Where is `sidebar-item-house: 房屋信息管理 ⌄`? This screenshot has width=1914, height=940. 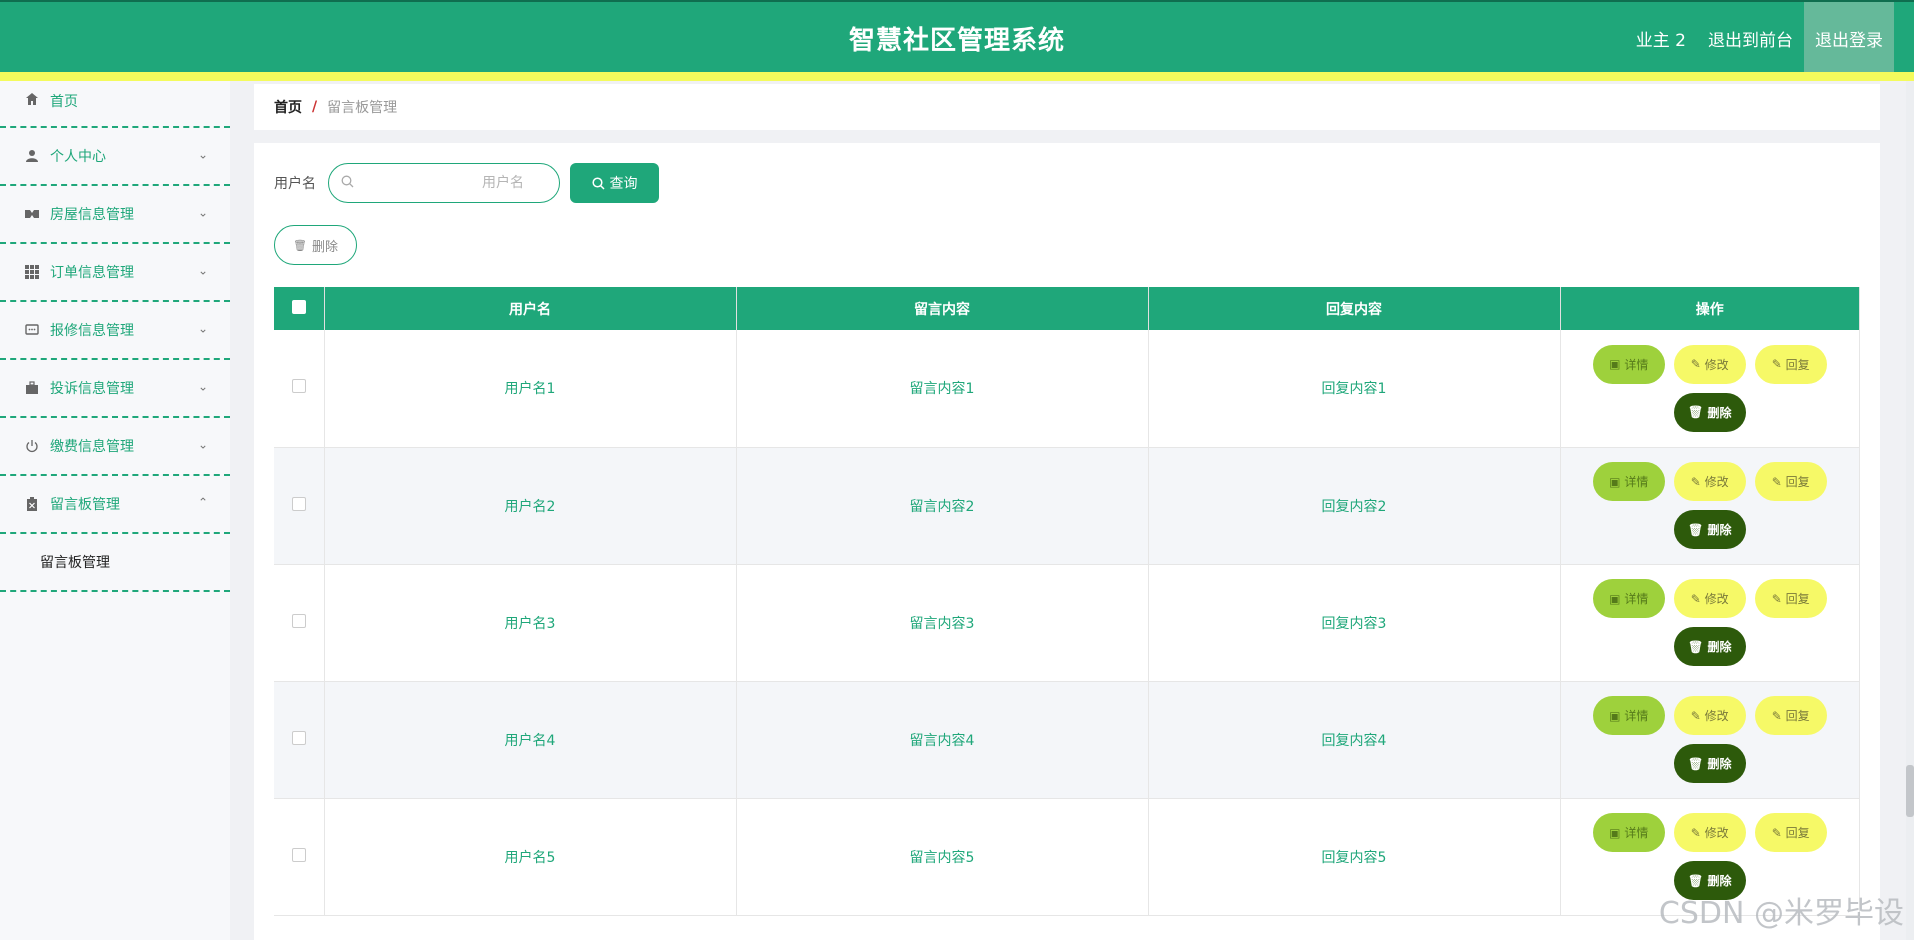 sidebar-item-house: 房屋信息管理 ⌄ is located at coordinates (115, 215).